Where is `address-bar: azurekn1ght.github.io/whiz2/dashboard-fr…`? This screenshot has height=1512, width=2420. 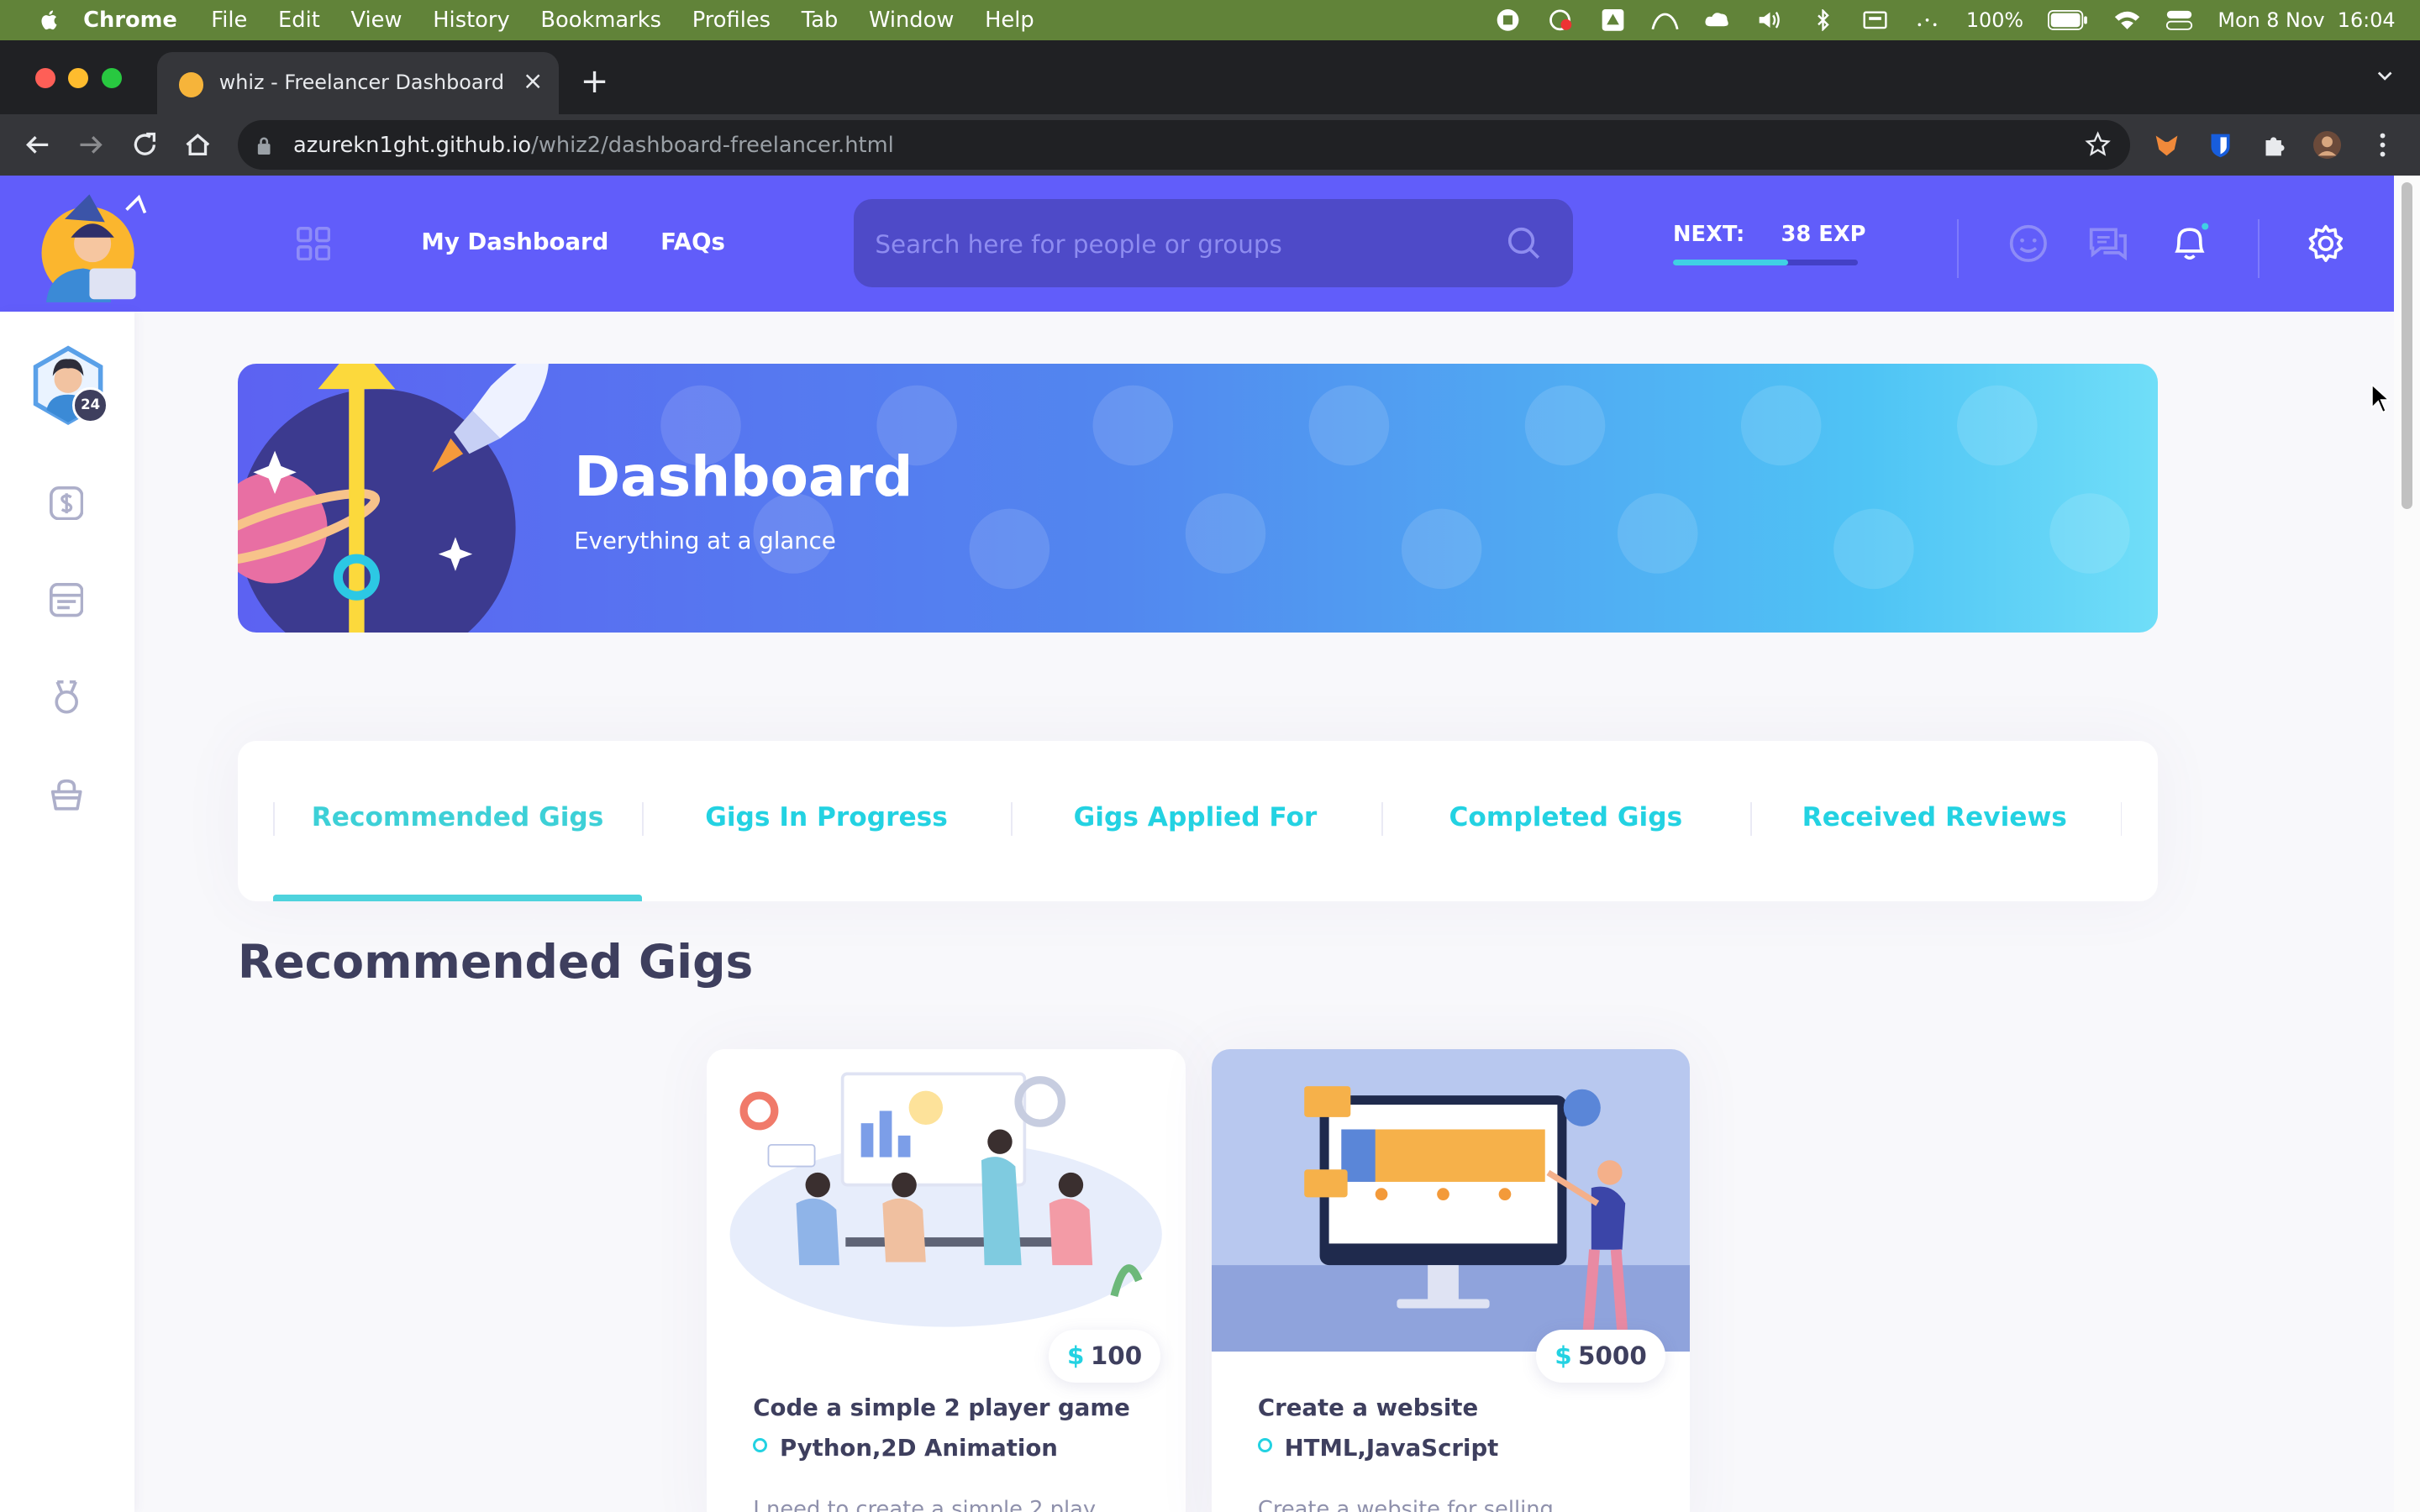
address-bar: azurekn1ght.github.io/whiz2/dashboard-fr… is located at coordinates (1183, 145).